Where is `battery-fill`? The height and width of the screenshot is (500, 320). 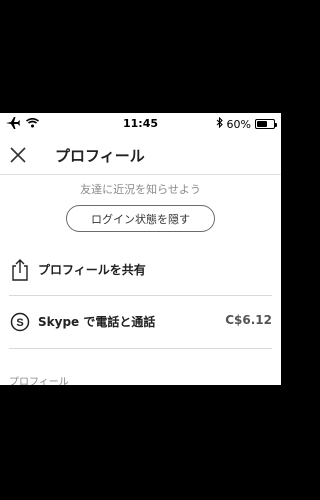
battery-fill is located at coordinates (262, 124).